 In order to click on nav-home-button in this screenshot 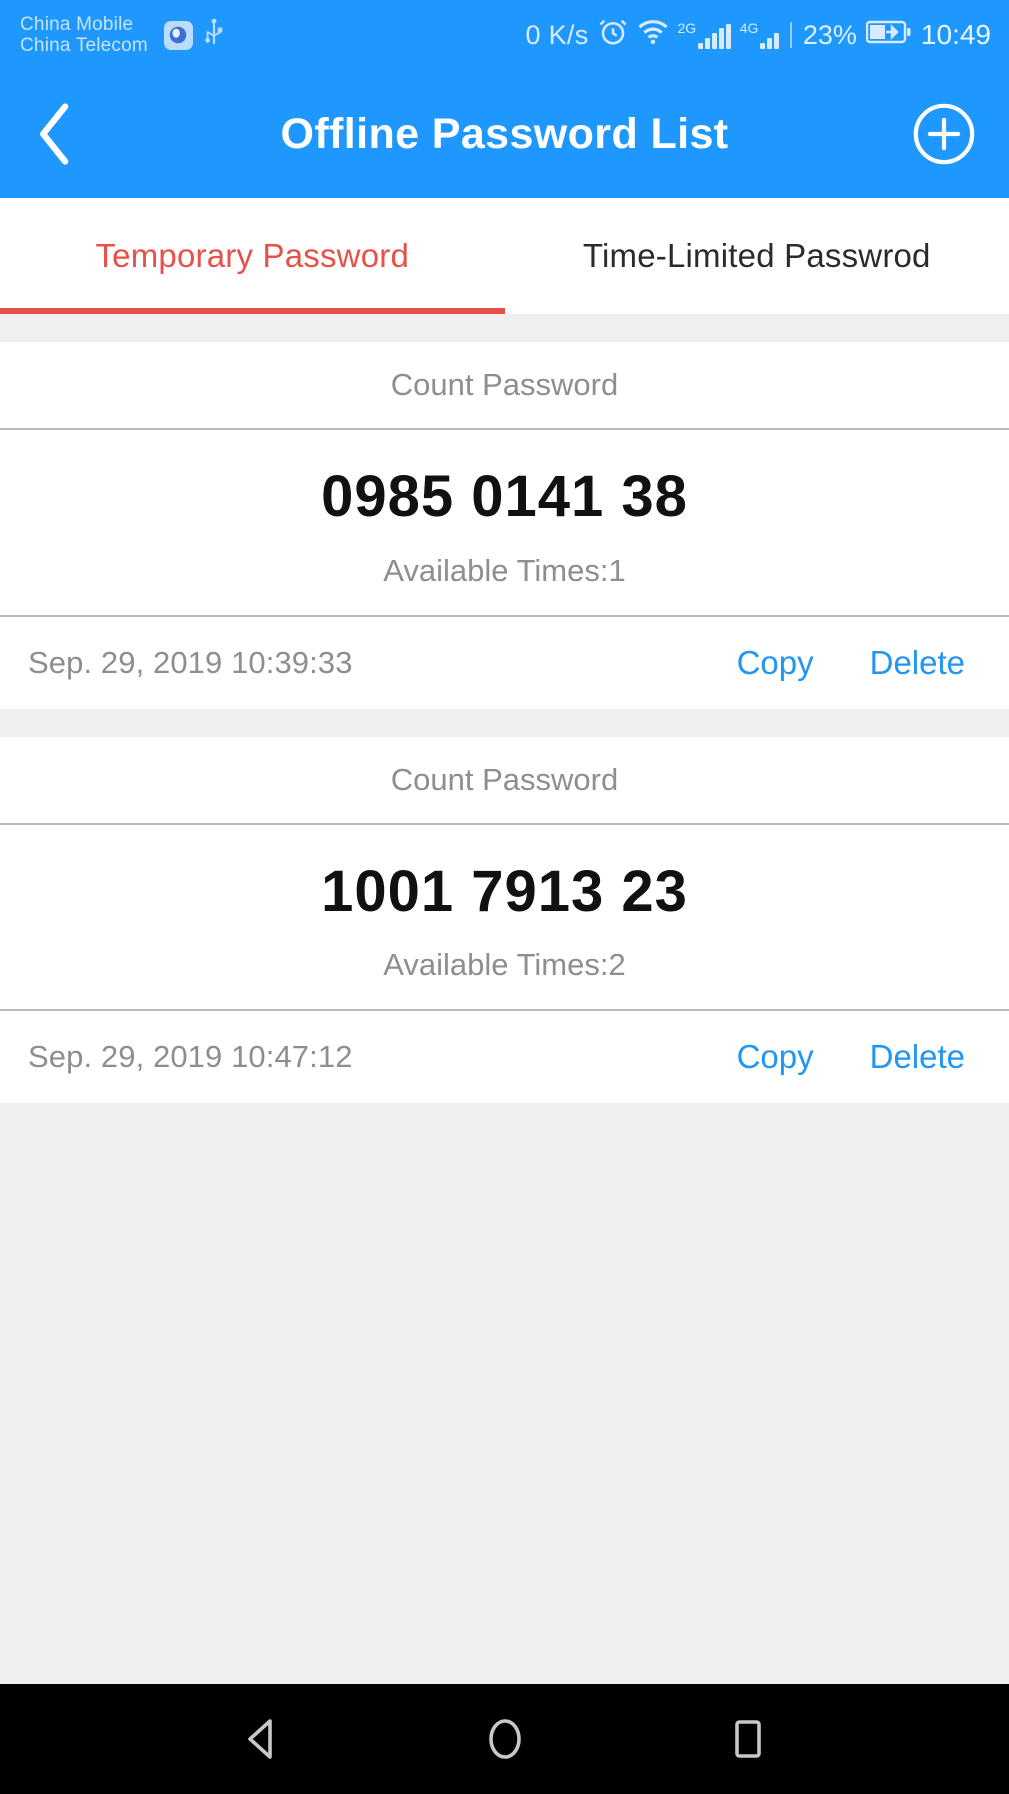, I will do `click(505, 1739)`.